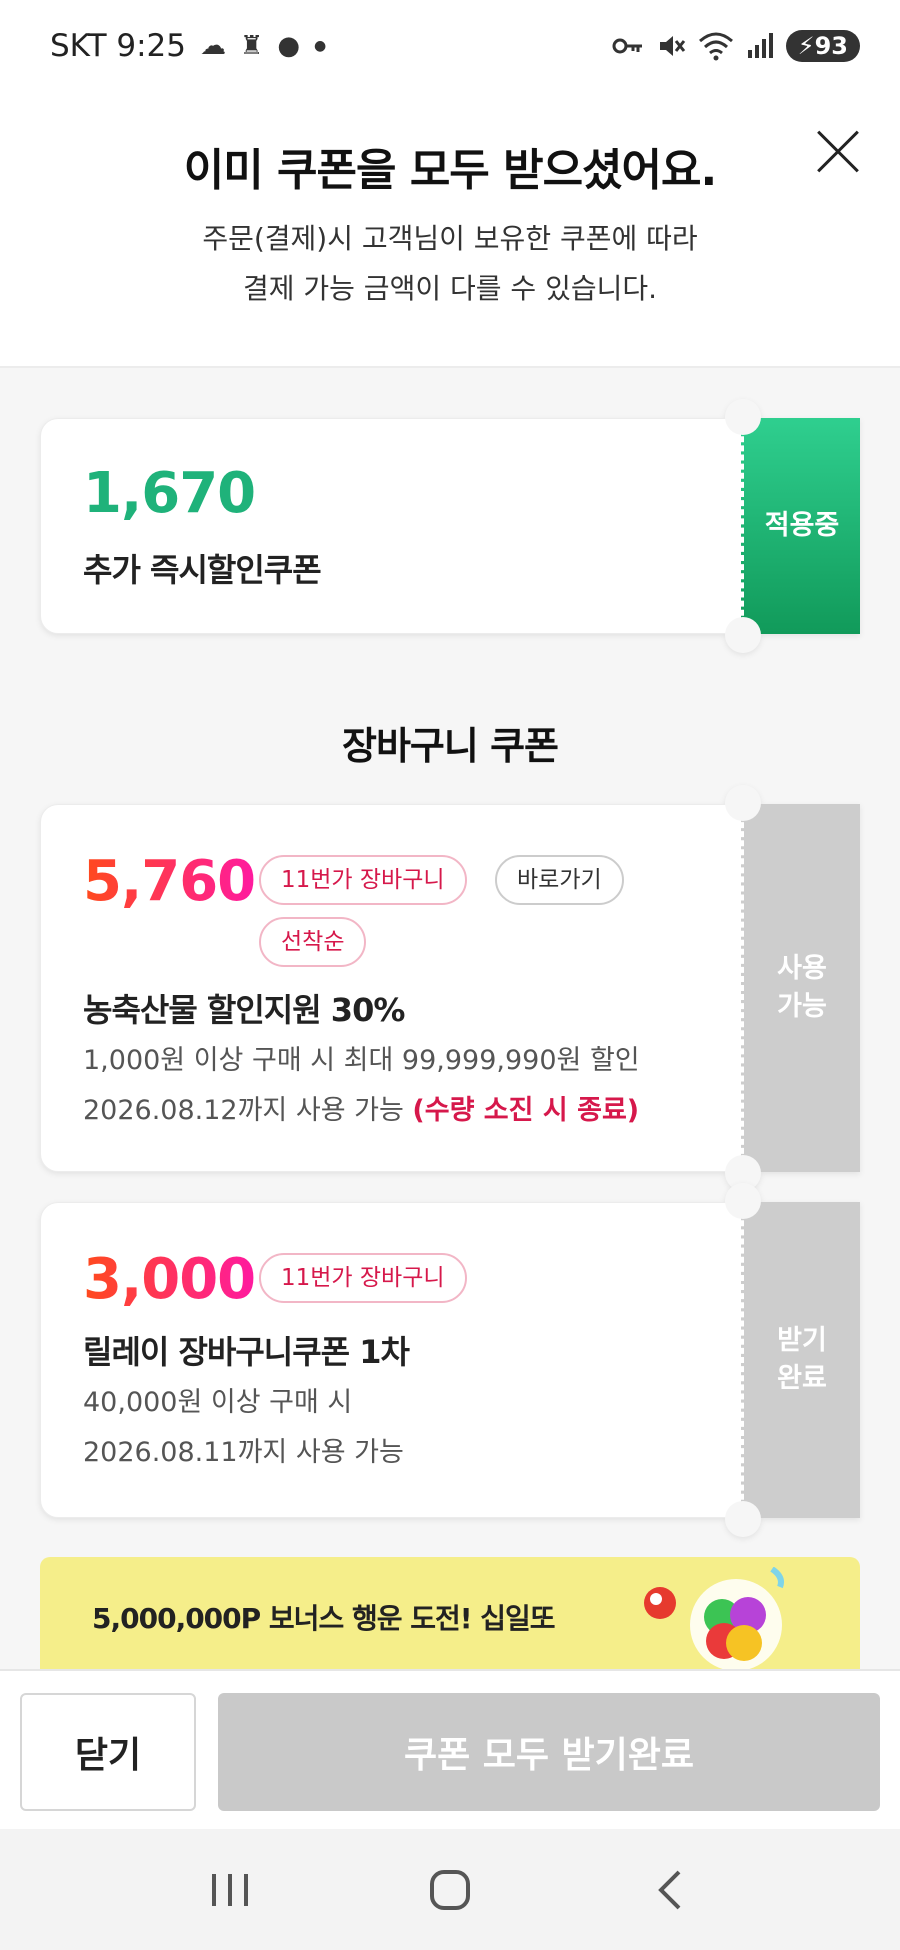  What do you see at coordinates (361, 1060) in the screenshot?
I see `coupon-condition: 1,000원 이상 구매 시 최대 99,999,990원 할인` at bounding box center [361, 1060].